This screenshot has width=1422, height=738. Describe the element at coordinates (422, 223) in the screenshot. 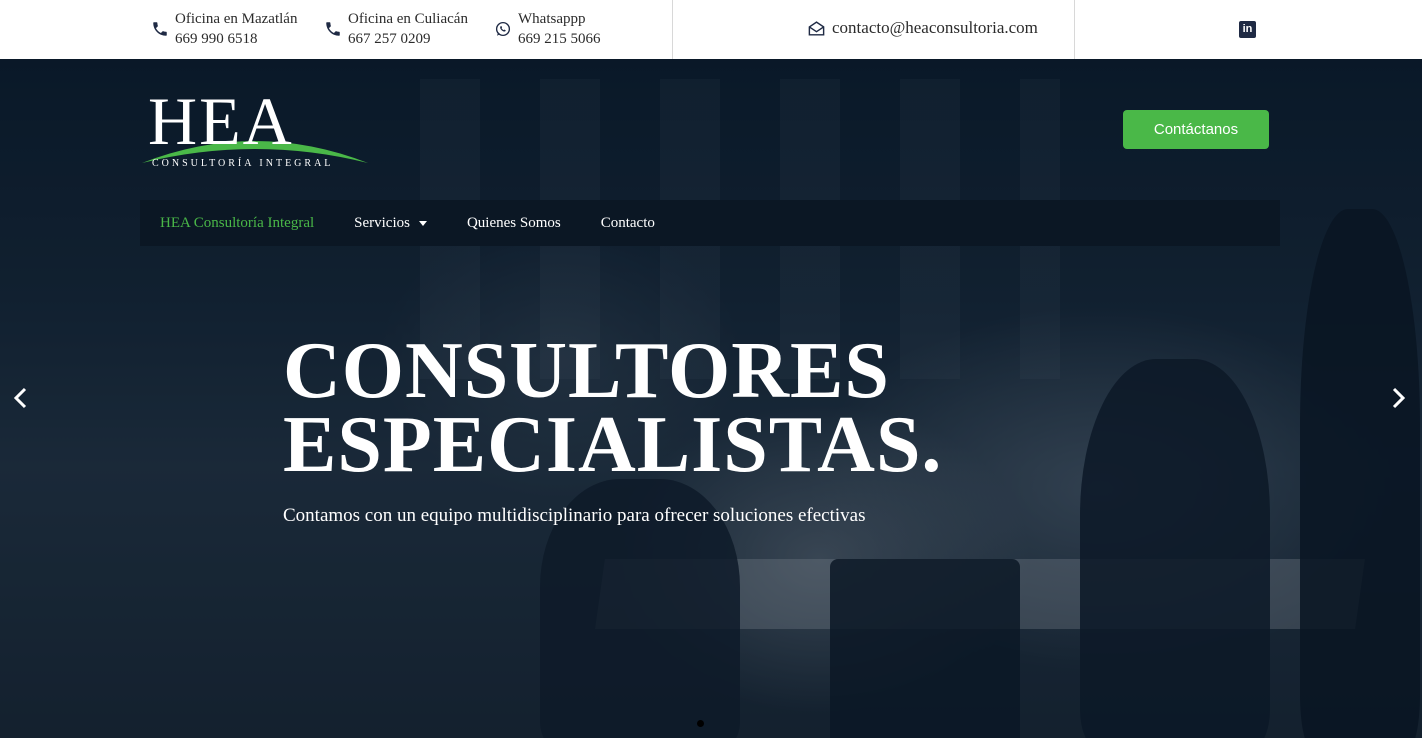

I see `caret-down-icon` at that location.